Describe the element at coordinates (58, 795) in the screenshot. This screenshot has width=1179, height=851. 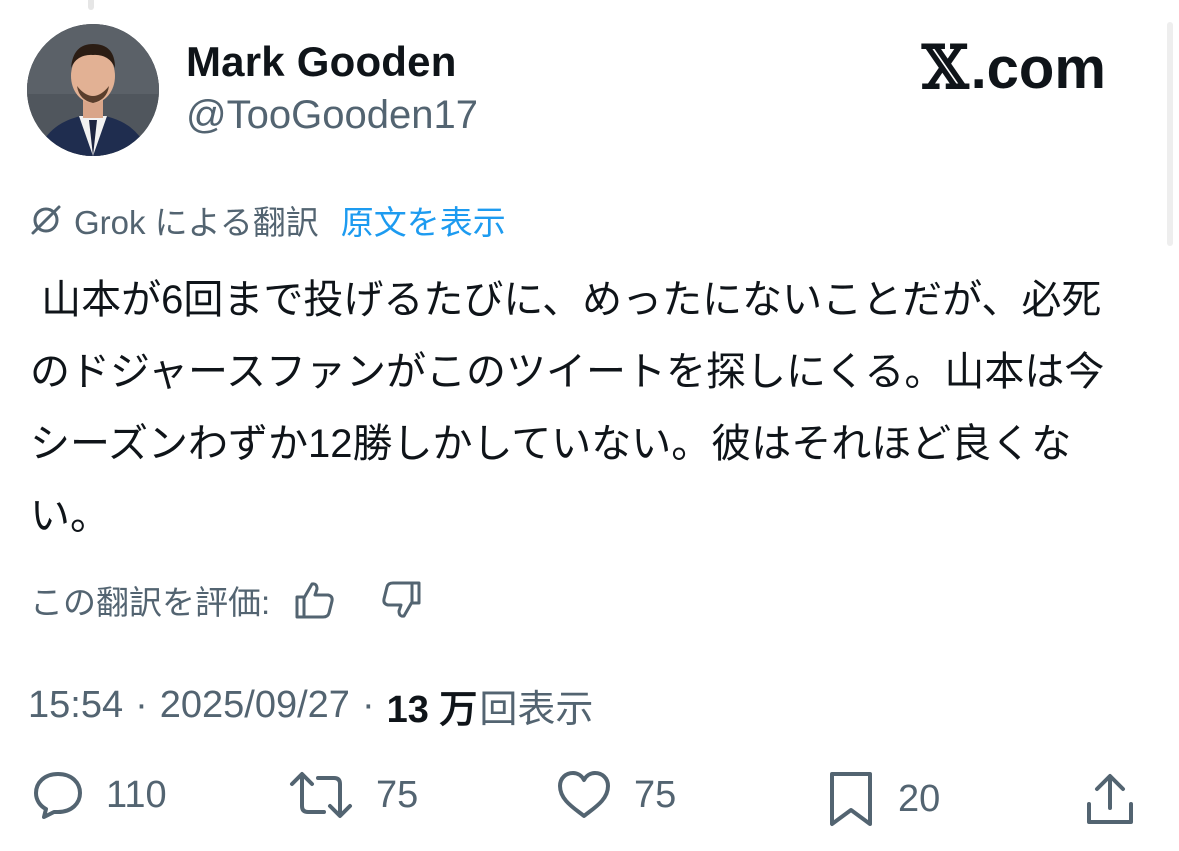
I see `reply-icon` at that location.